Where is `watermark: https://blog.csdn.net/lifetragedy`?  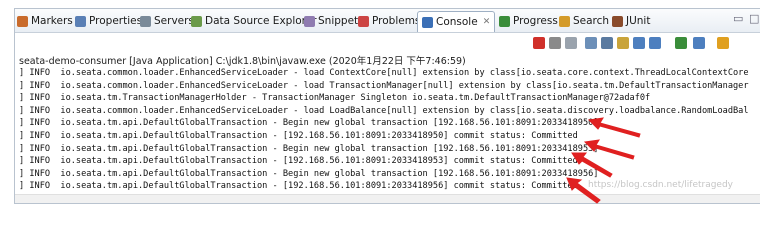
watermark: https://blog.csdn.net/lifetragedy is located at coordinates (661, 185).